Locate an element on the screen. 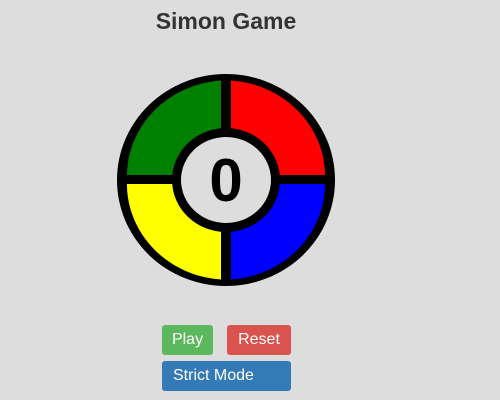  step-counter: 0 is located at coordinates (225, 180).